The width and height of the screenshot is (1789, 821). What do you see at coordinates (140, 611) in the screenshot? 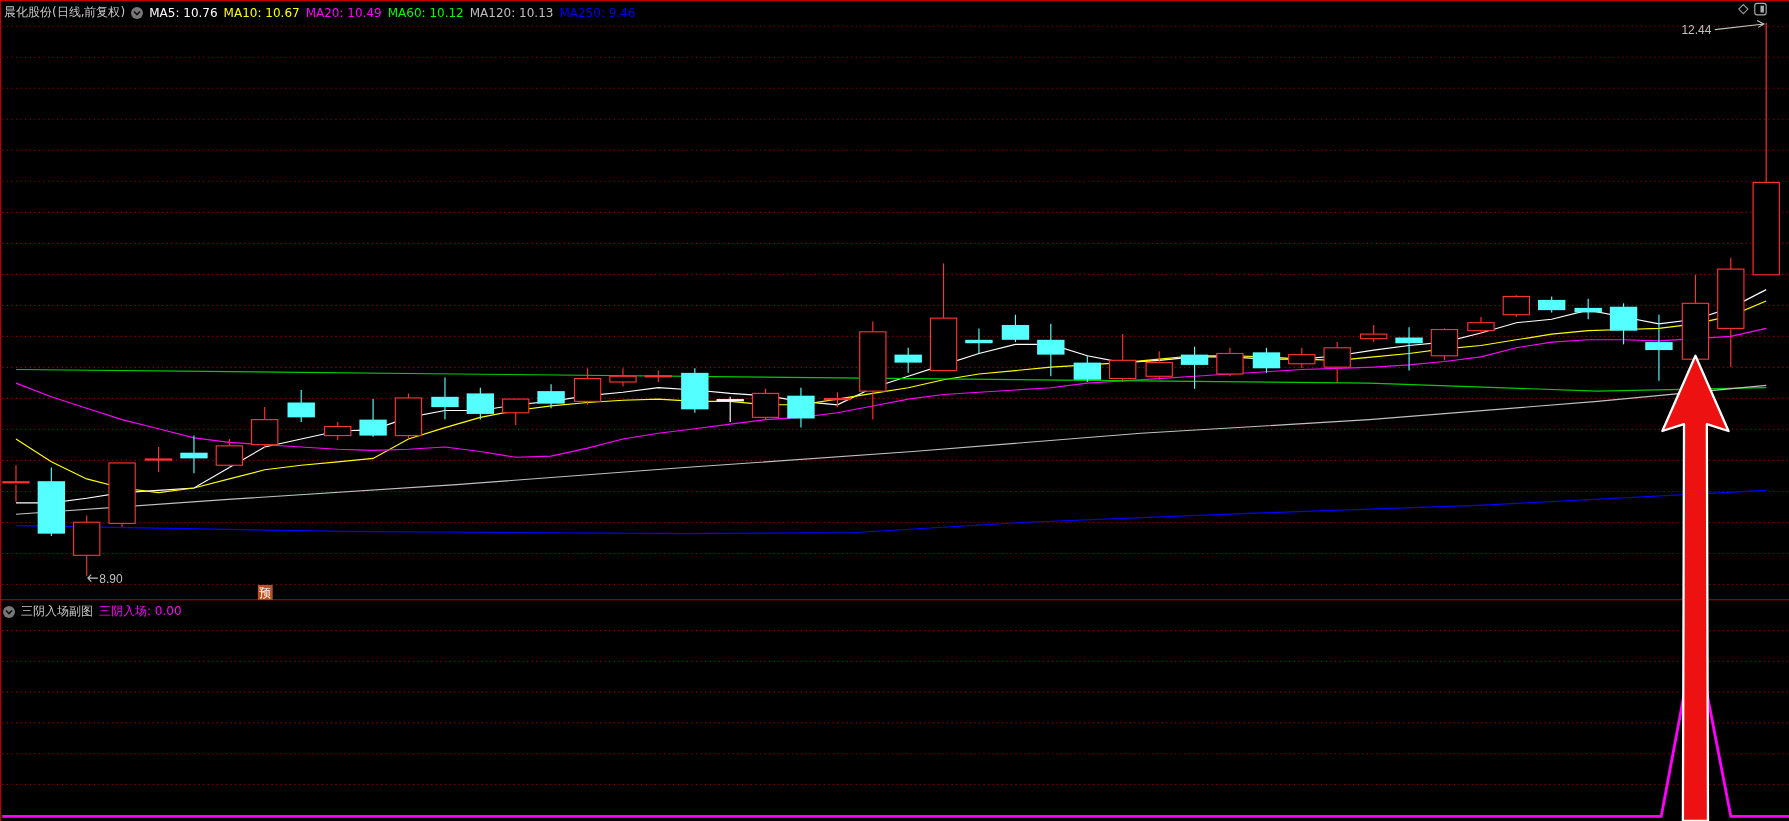
I see `indicator-value: 三阴入场: 0.00` at bounding box center [140, 611].